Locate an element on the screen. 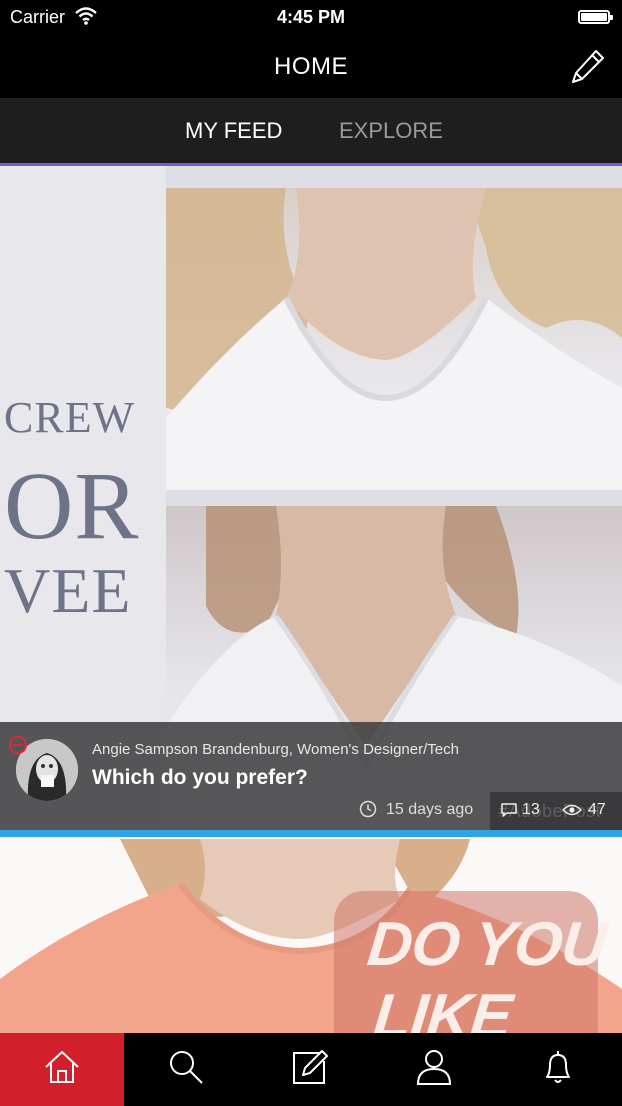 This screenshot has height=1106, width=622. report-icon is located at coordinates (18, 745).